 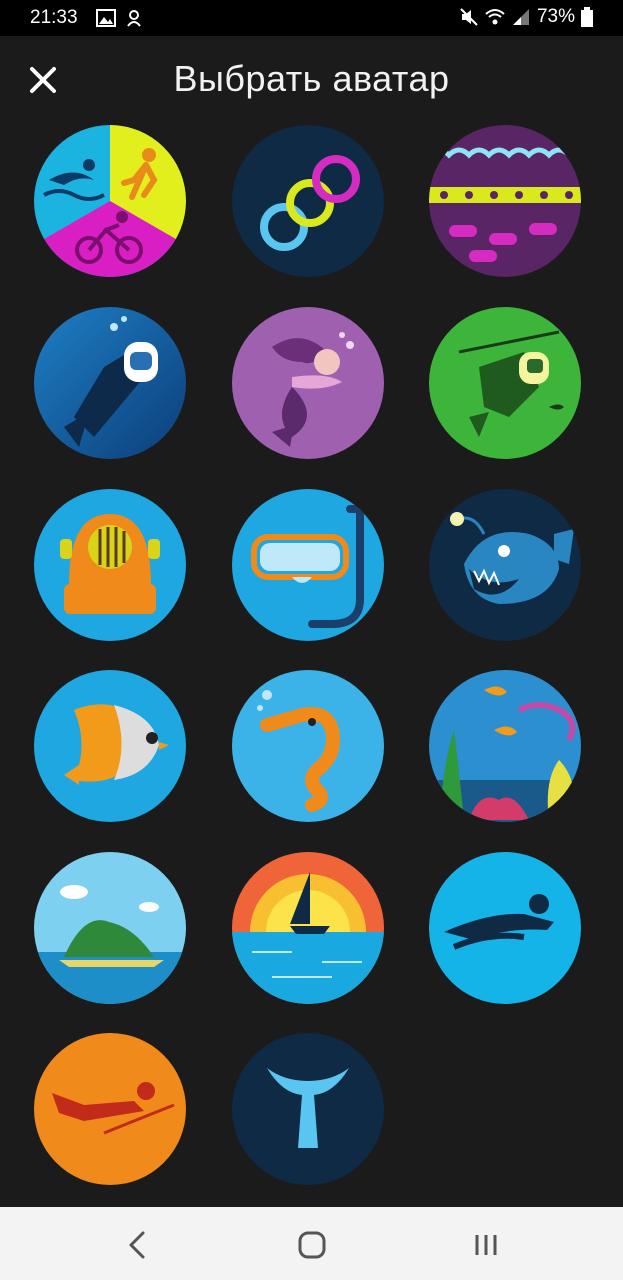 What do you see at coordinates (308, 565) in the screenshot?
I see `avatar-mask-snorkel` at bounding box center [308, 565].